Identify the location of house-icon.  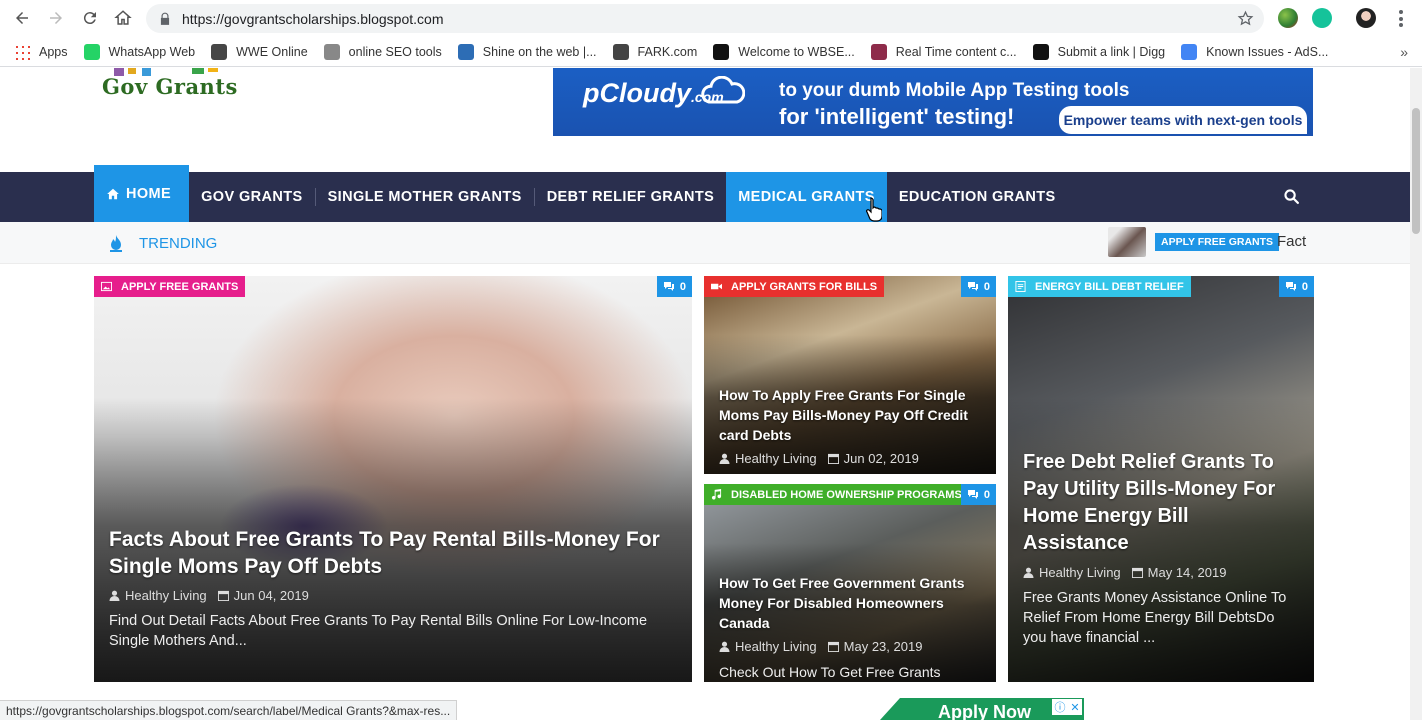
(123, 17).